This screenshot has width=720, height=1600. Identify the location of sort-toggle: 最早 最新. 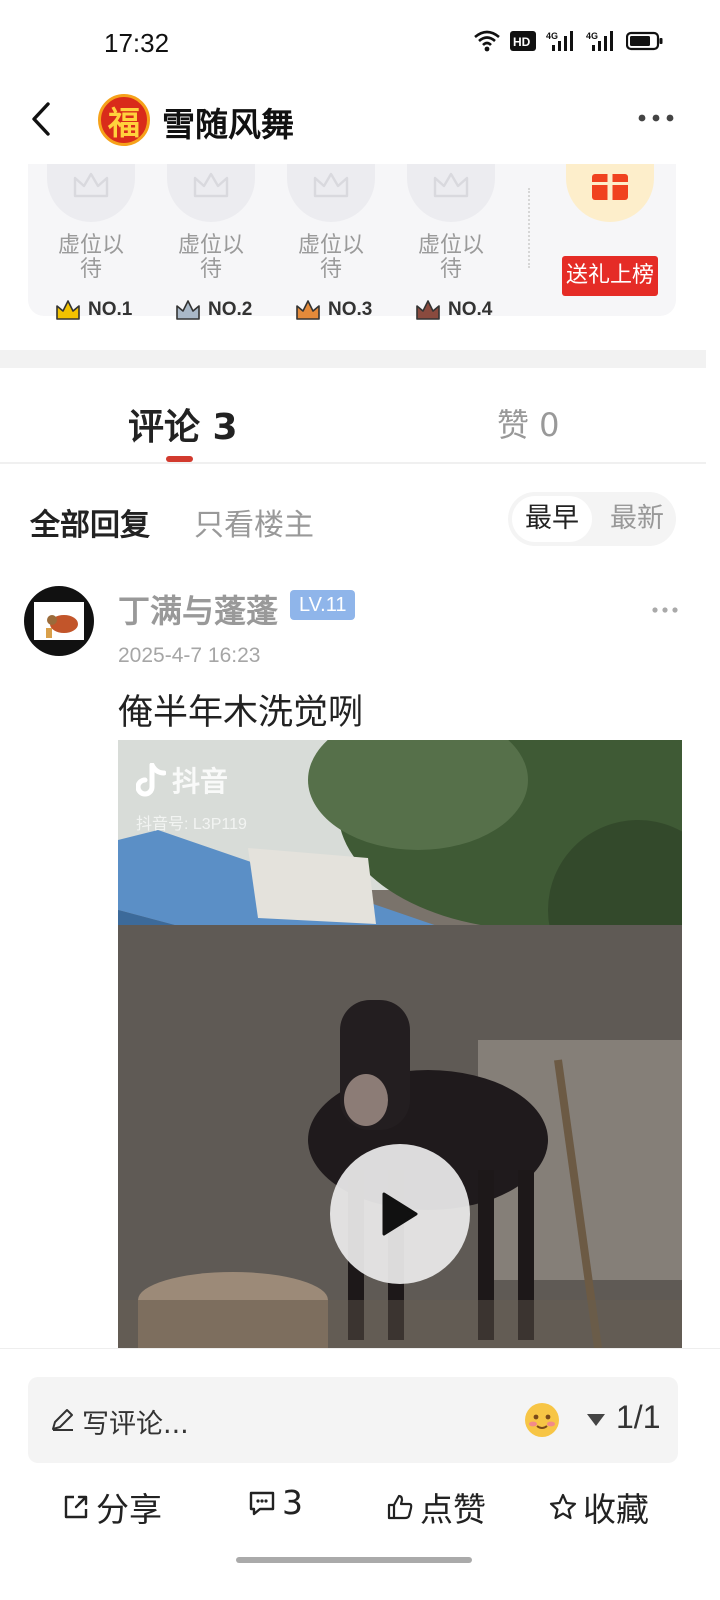
(592, 519).